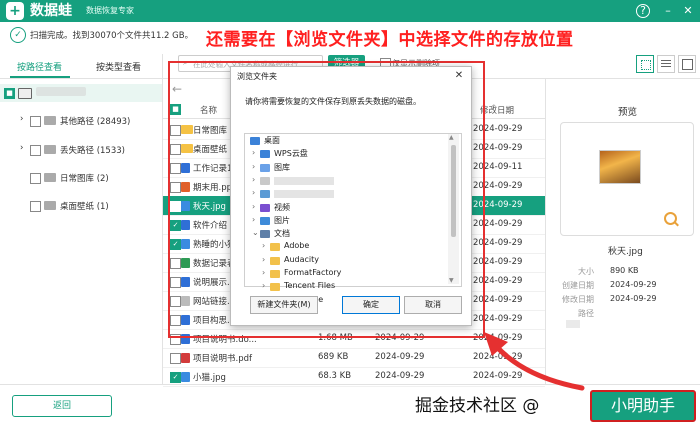 This screenshot has width=700, height=428. What do you see at coordinates (185, 377) in the screenshot?
I see `img-icon` at bounding box center [185, 377].